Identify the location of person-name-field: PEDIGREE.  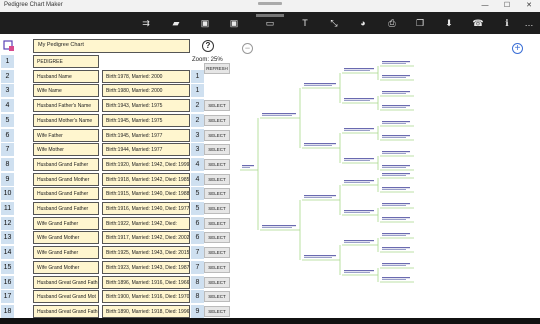
(66, 61).